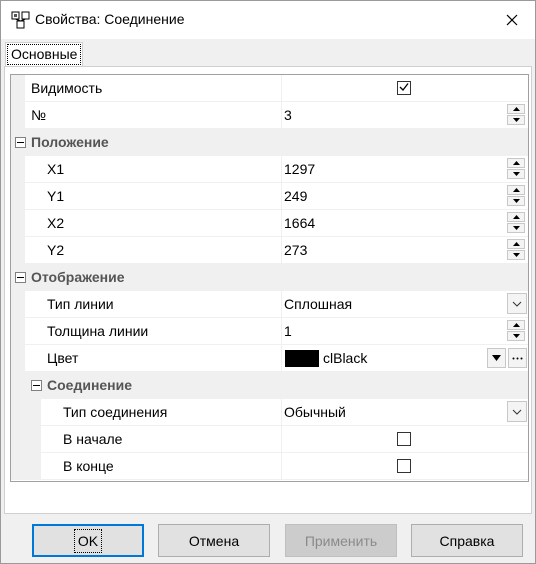  I want to click on x2-spinner, so click(517, 223).